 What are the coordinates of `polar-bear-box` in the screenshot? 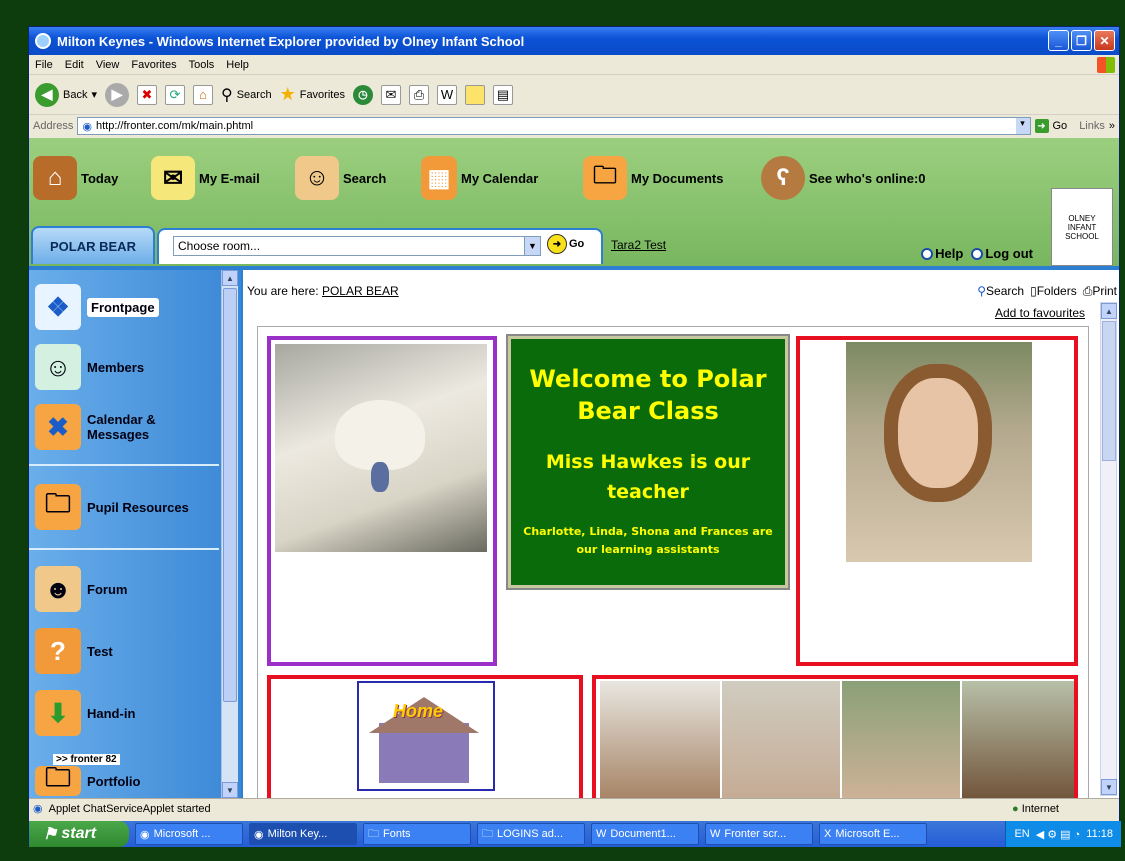 It's located at (382, 501).